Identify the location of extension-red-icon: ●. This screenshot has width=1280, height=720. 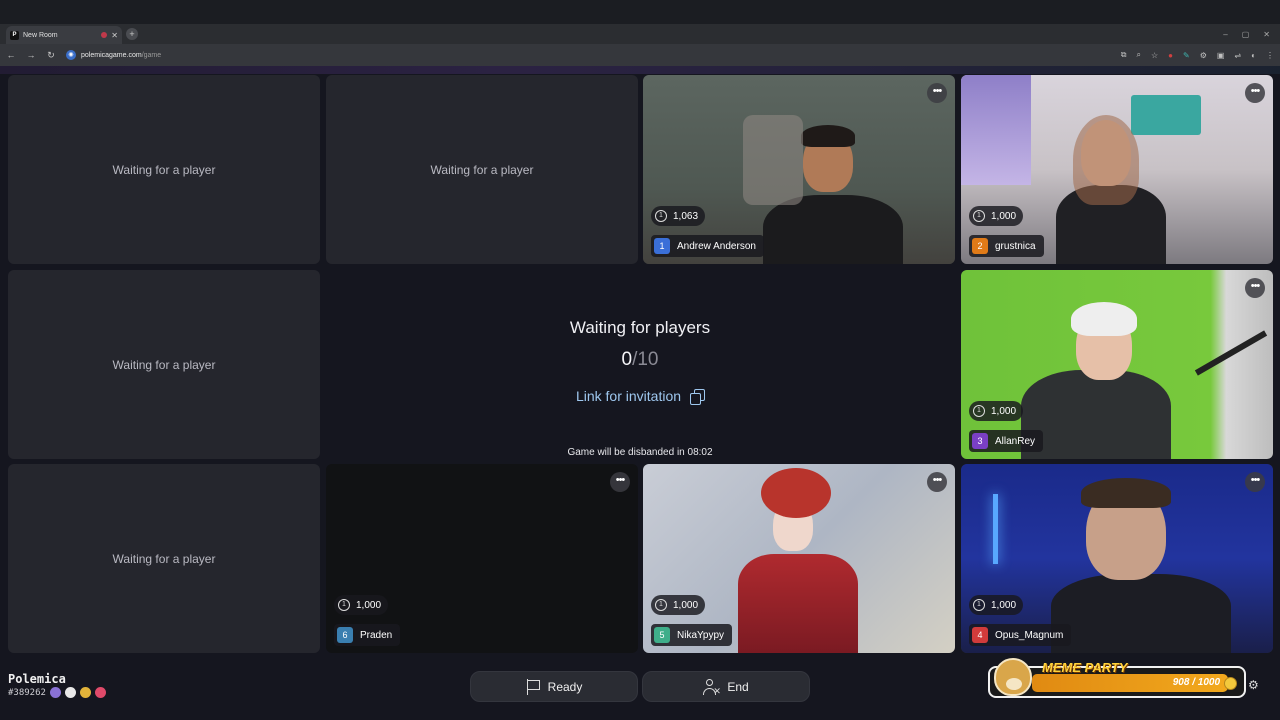
(1170, 55).